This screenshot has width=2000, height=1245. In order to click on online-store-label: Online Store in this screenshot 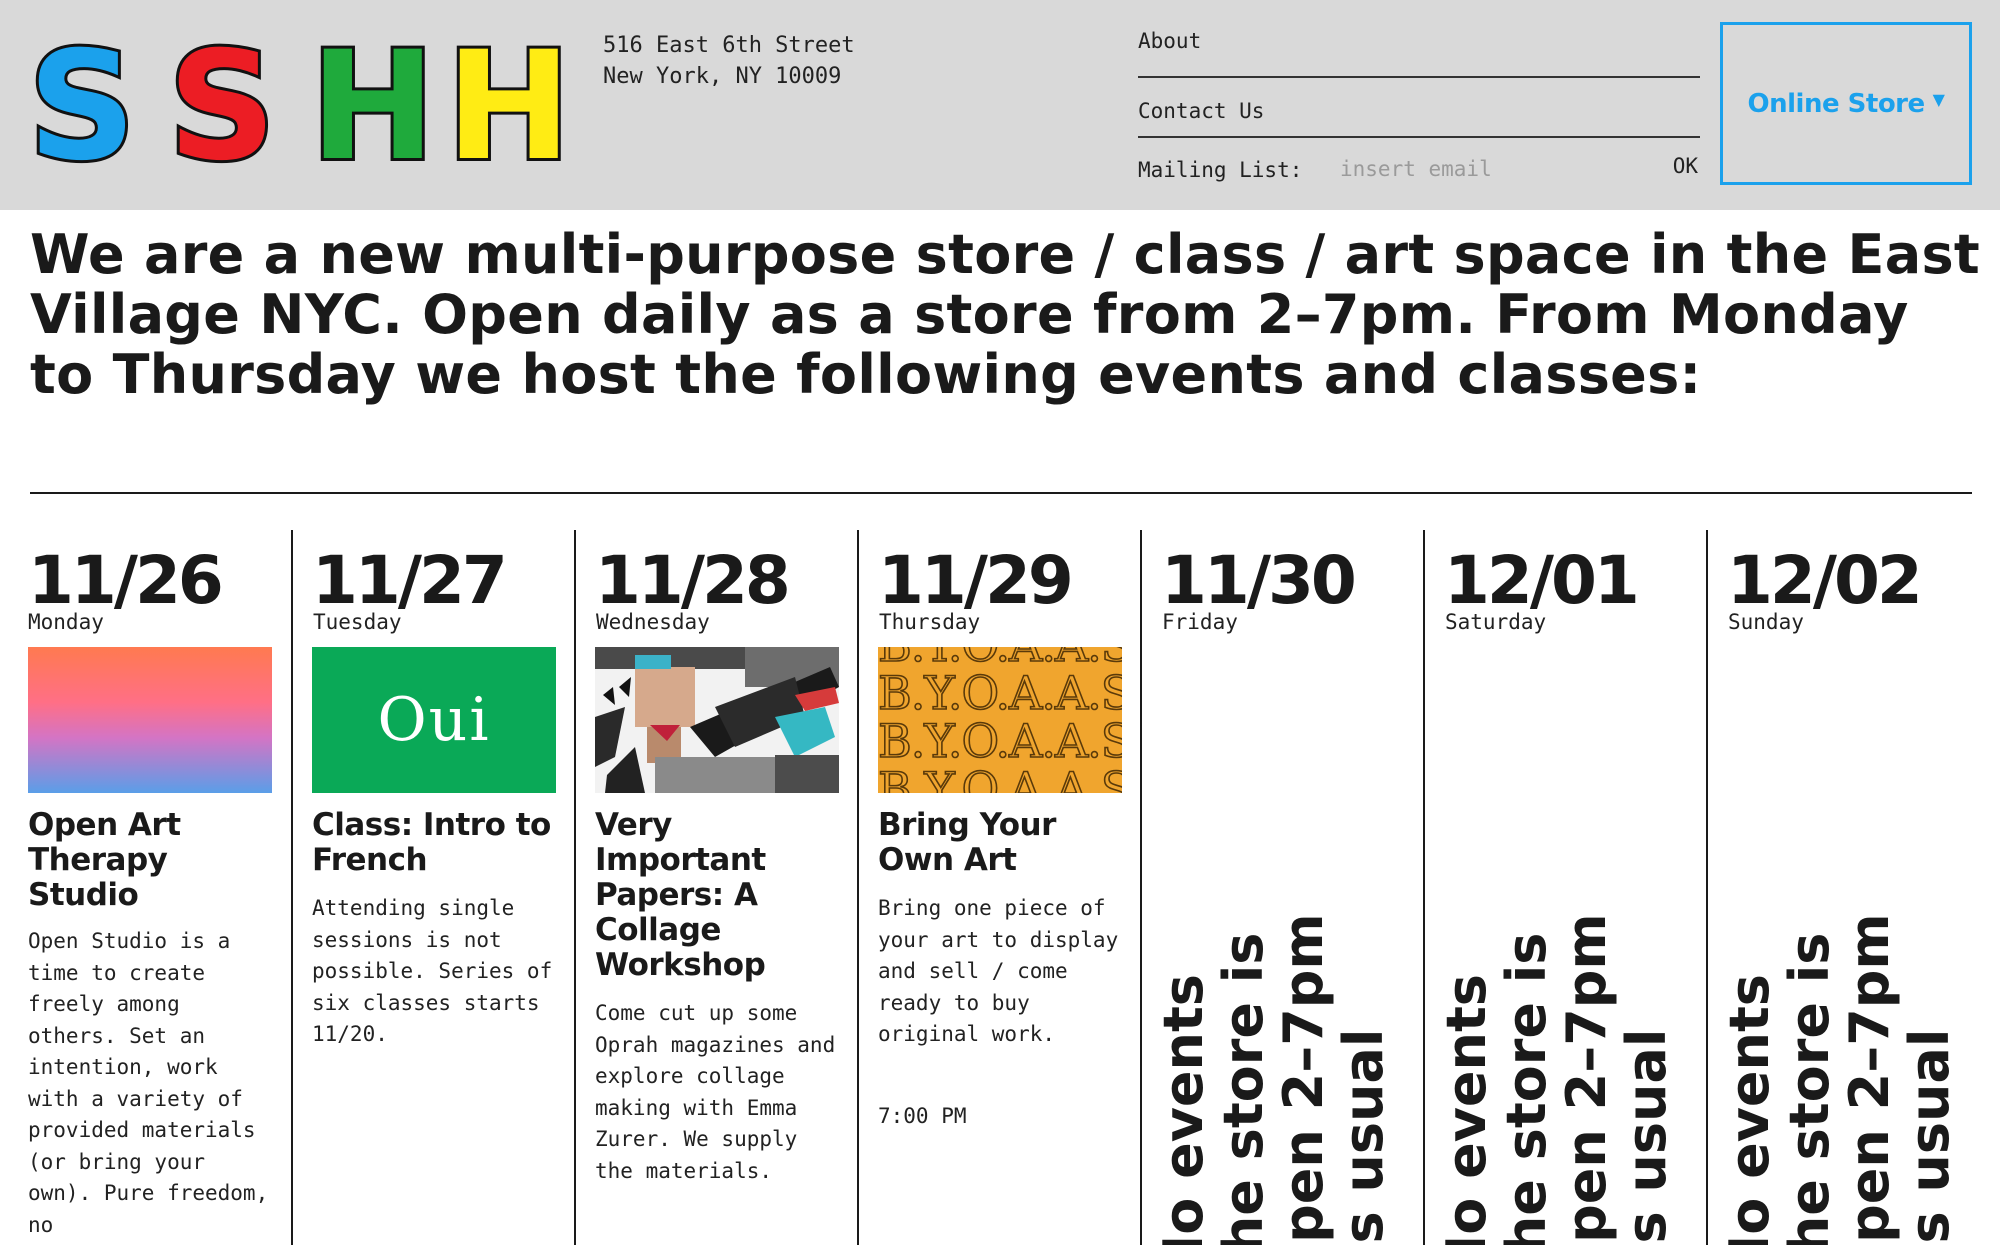, I will do `click(1836, 103)`.